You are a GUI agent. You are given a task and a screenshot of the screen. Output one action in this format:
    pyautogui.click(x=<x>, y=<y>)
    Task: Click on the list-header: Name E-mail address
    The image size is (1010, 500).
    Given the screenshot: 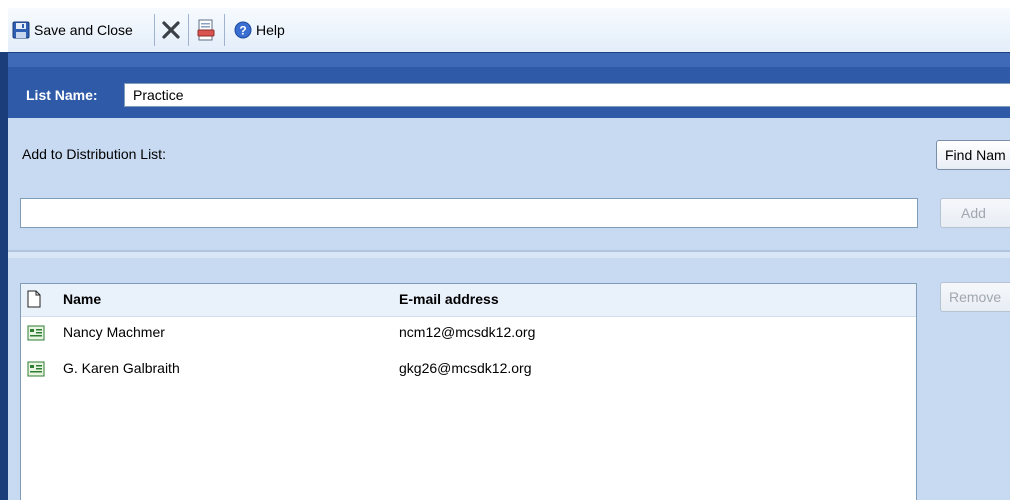 What is the action you would take?
    pyautogui.click(x=468, y=300)
    